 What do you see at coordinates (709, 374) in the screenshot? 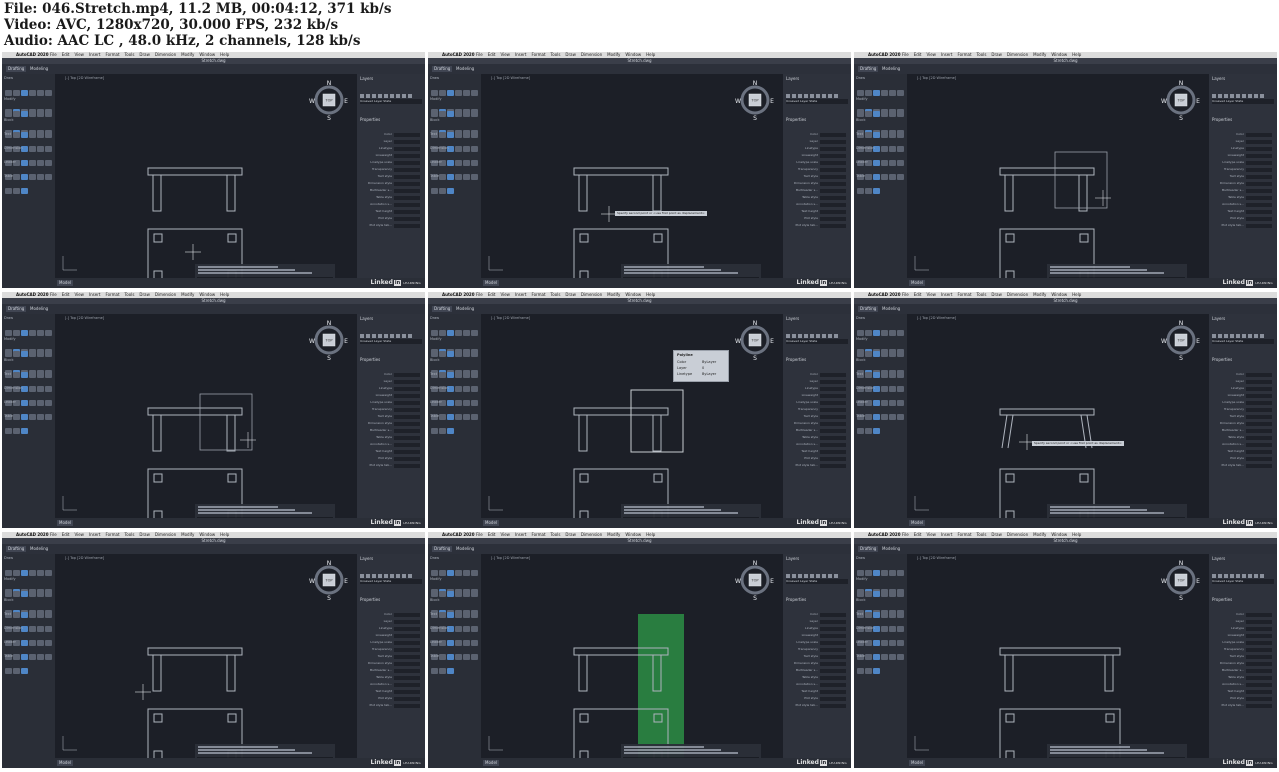
I see `quick-properties-value: ByLayer` at bounding box center [709, 374].